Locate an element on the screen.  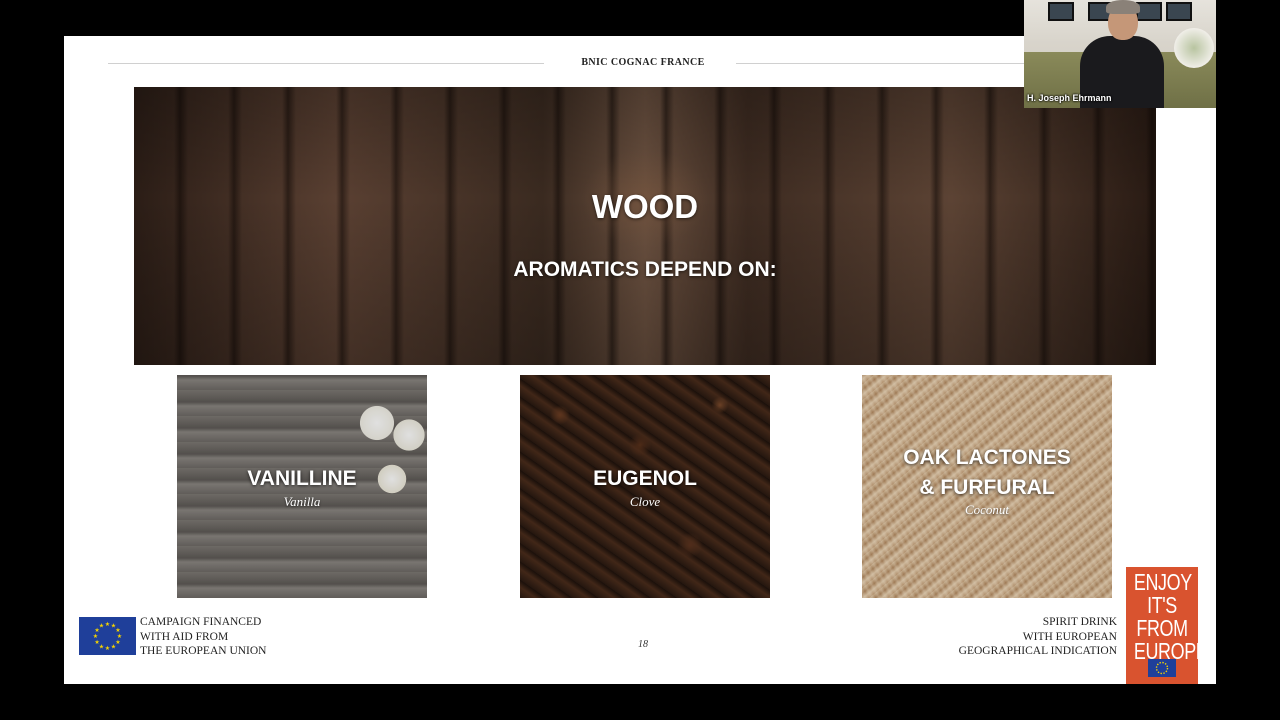
vanilla-card: VANILLINE Vanilla is located at coordinates (302, 486).